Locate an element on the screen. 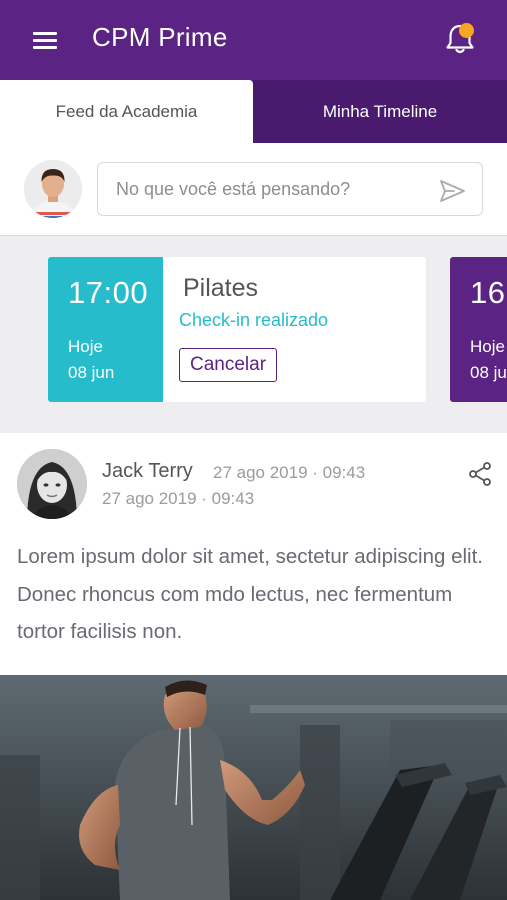 The image size is (507, 900). post-input is located at coordinates (290, 189).